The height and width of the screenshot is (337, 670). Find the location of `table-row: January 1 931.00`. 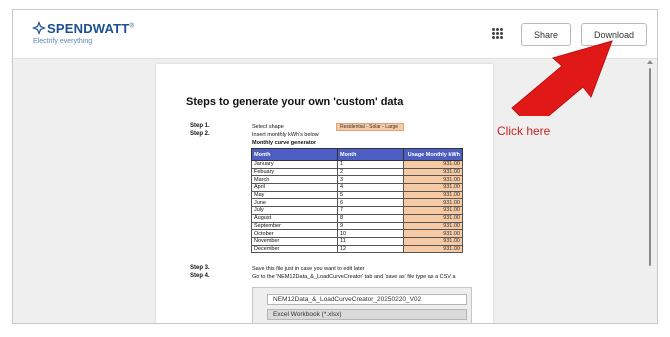

table-row: January 1 931.00 is located at coordinates (357, 164).